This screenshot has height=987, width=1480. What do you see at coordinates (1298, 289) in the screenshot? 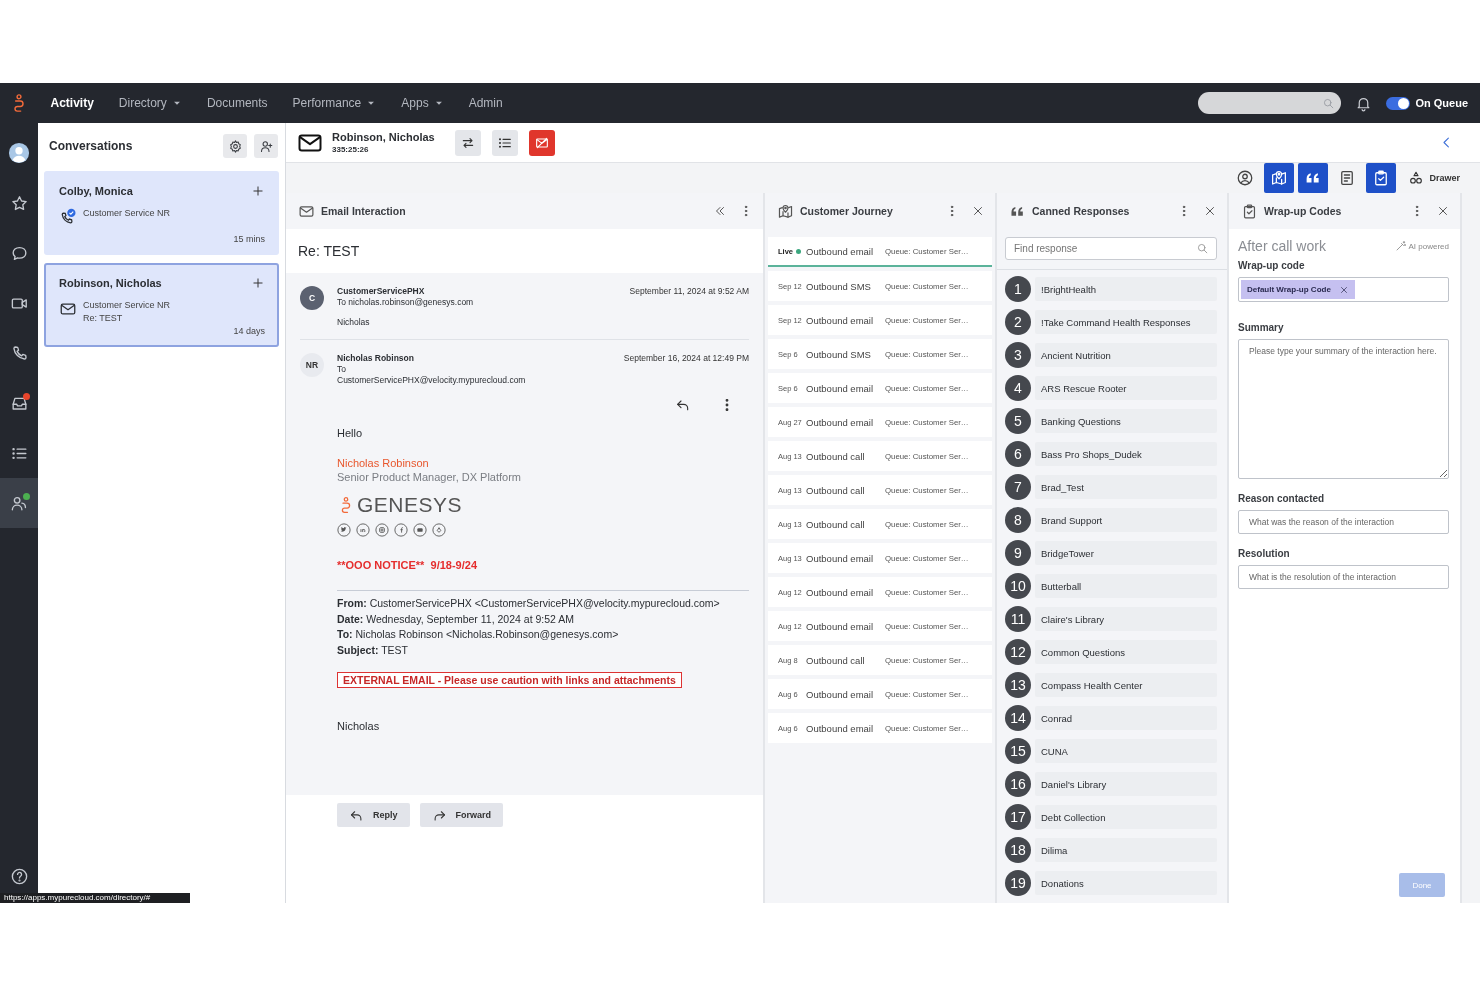
I see `code-chip: Default Wrap-up Code` at bounding box center [1298, 289].